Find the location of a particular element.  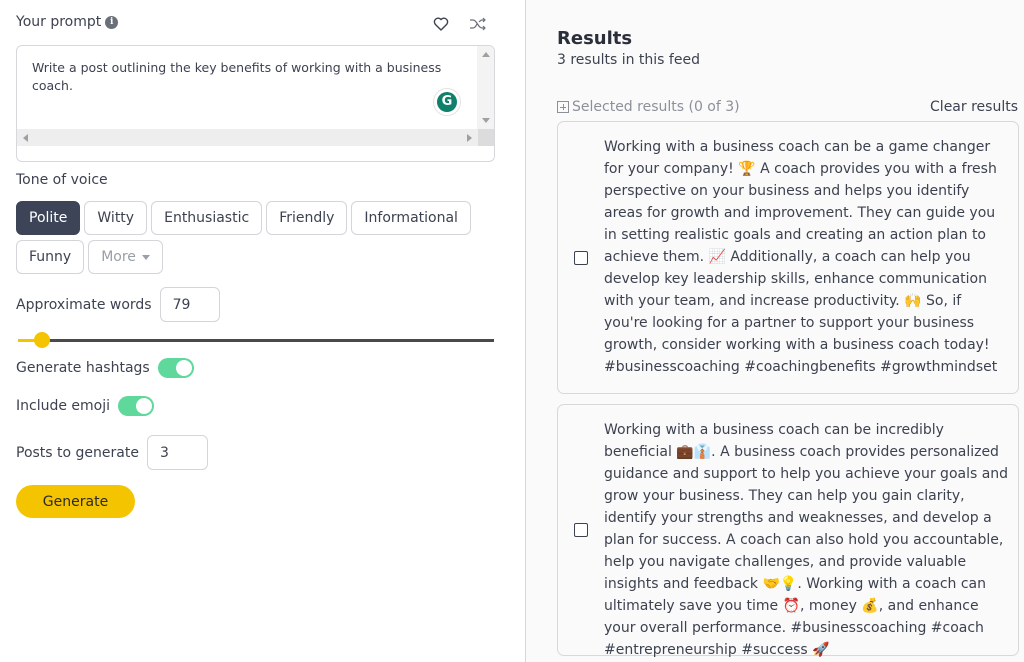

prompt-label-text: Your prompt is located at coordinates (59, 22).